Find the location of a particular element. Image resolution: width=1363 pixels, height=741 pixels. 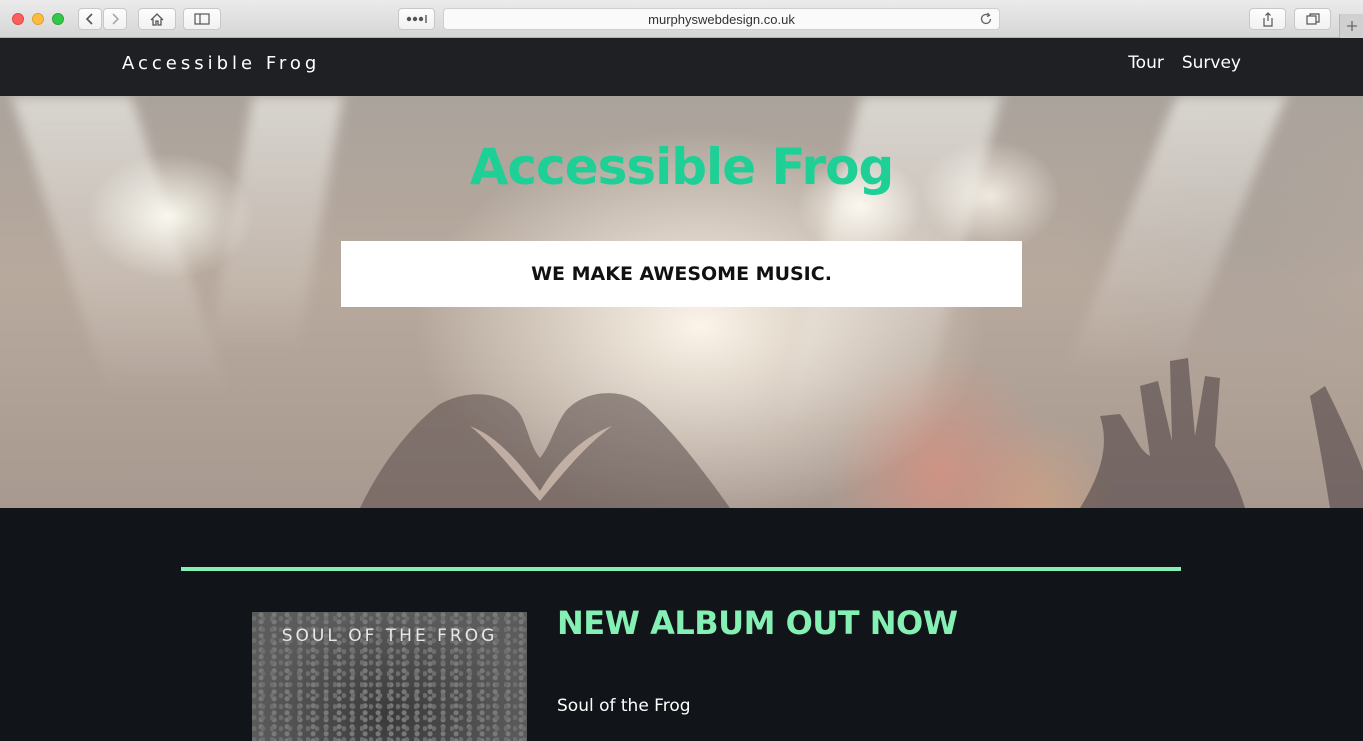

zoom-window-button is located at coordinates (58, 19).